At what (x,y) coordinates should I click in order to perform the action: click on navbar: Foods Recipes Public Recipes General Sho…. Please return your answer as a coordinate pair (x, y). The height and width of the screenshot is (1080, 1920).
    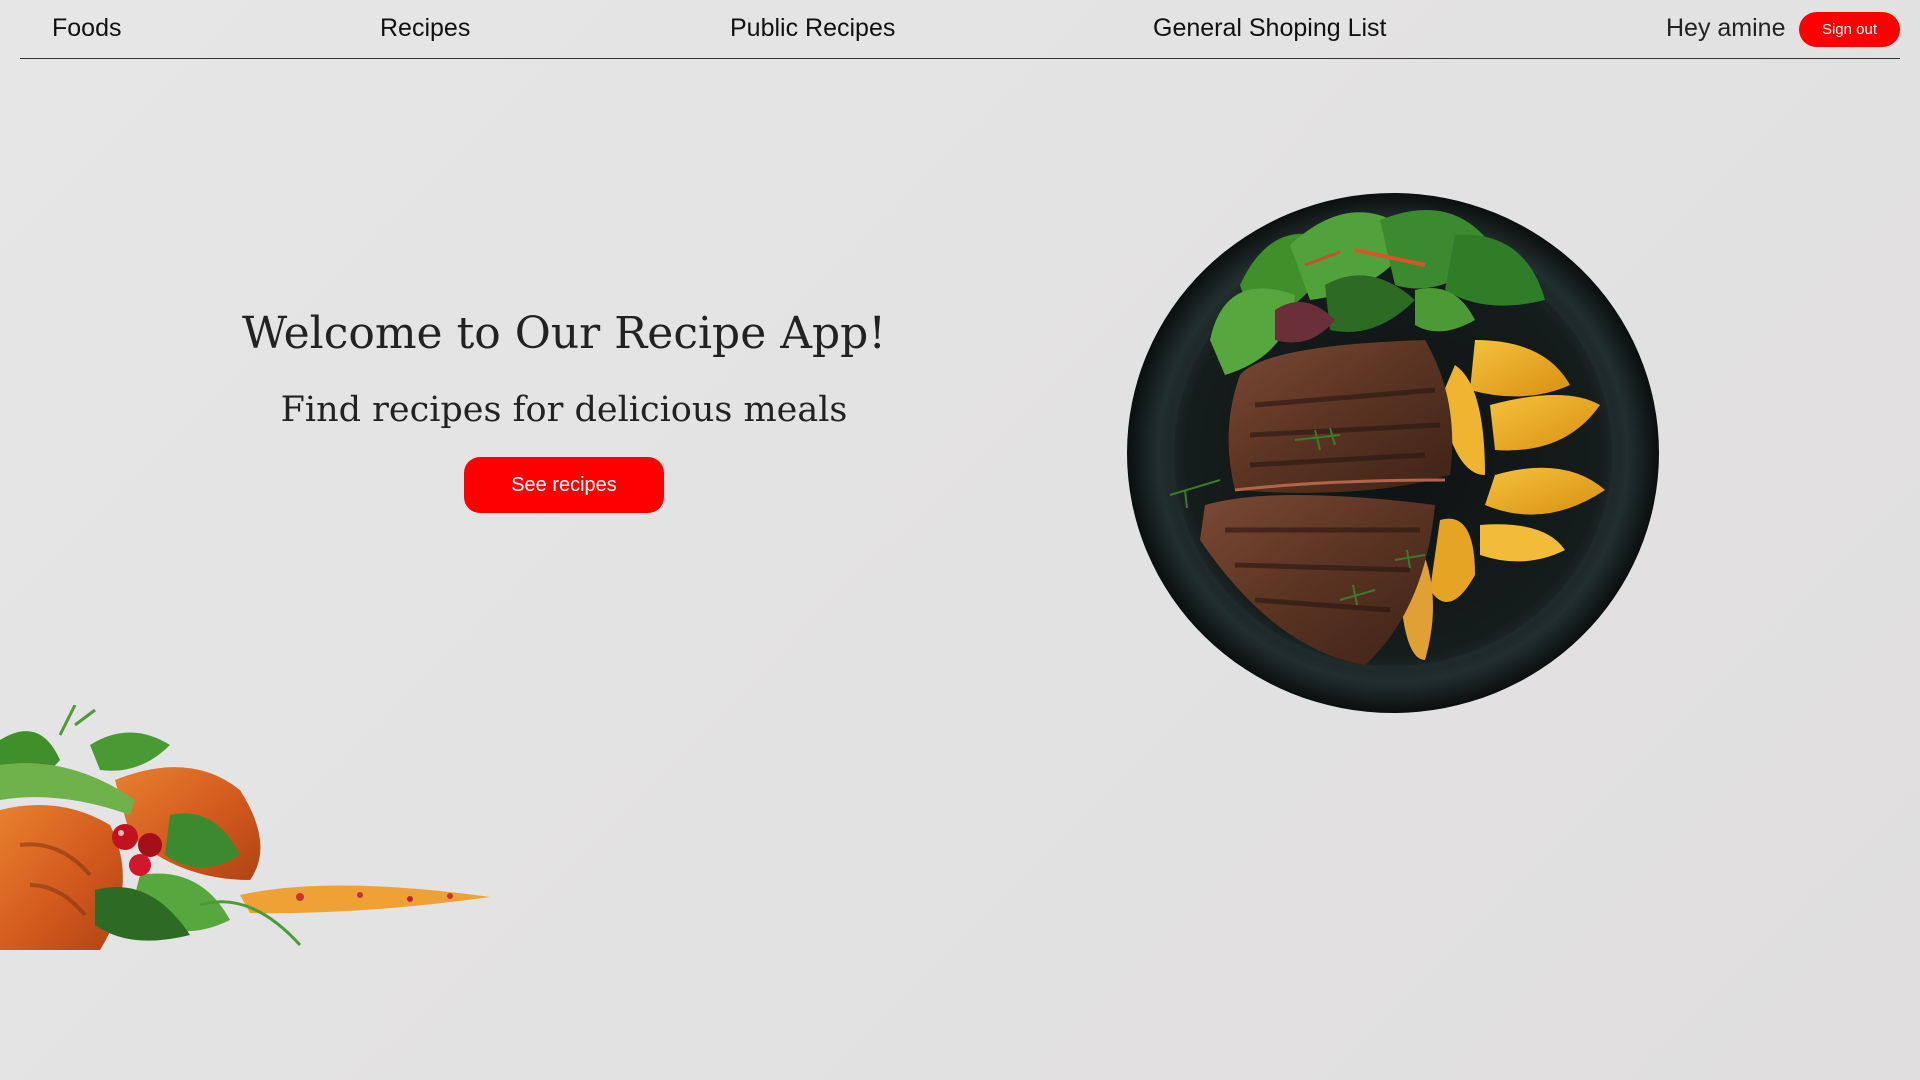
    Looking at the image, I should click on (960, 29).